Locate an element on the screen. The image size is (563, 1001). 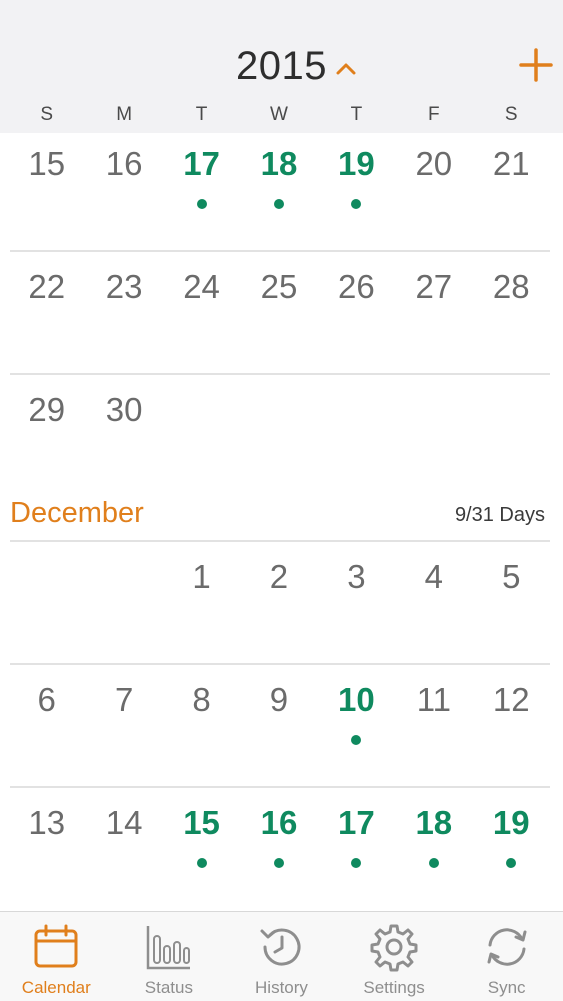
year-label: 2015 is located at coordinates (281, 66).